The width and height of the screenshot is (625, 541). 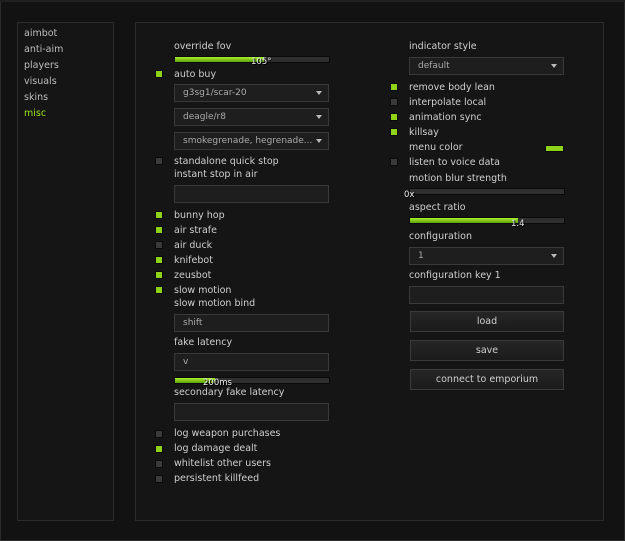 What do you see at coordinates (159, 434) in the screenshot?
I see `log-weapon-purchases-checkbox` at bounding box center [159, 434].